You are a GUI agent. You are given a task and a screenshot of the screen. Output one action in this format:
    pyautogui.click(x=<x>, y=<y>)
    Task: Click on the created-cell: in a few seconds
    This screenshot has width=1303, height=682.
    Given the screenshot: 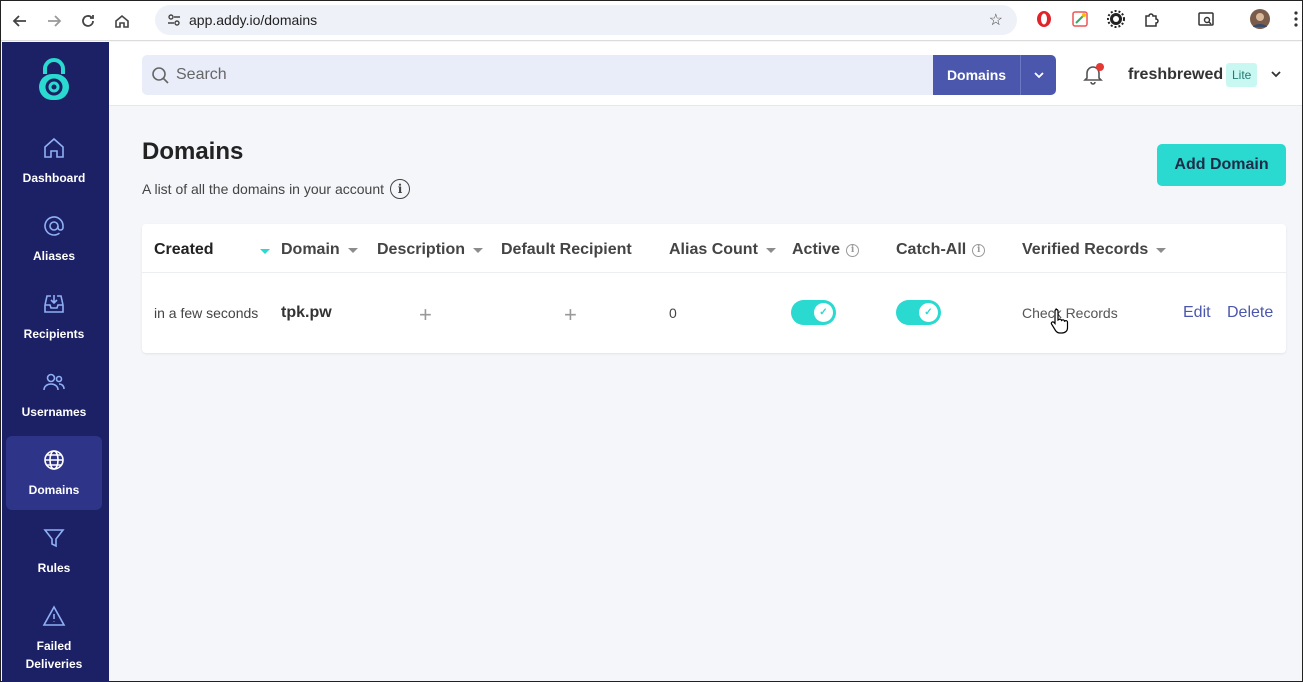 What is the action you would take?
    pyautogui.click(x=206, y=313)
    